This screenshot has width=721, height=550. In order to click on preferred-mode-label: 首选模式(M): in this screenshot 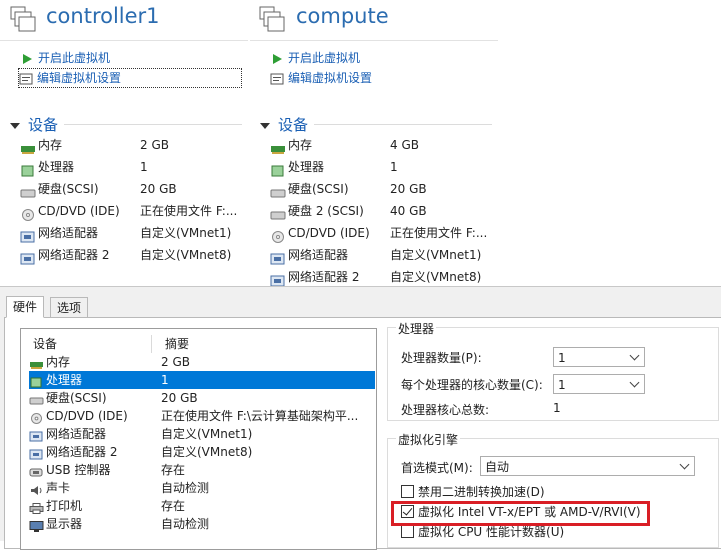, I will do `click(437, 468)`.